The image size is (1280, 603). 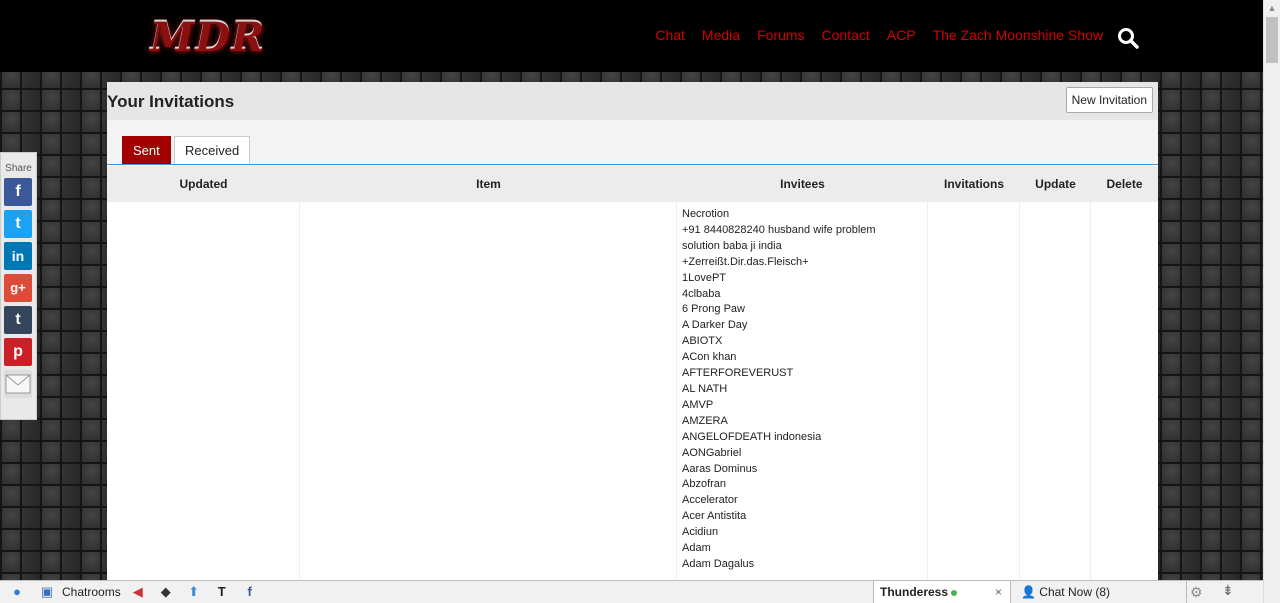 I want to click on list-item: A Darker Day, so click(x=715, y=325).